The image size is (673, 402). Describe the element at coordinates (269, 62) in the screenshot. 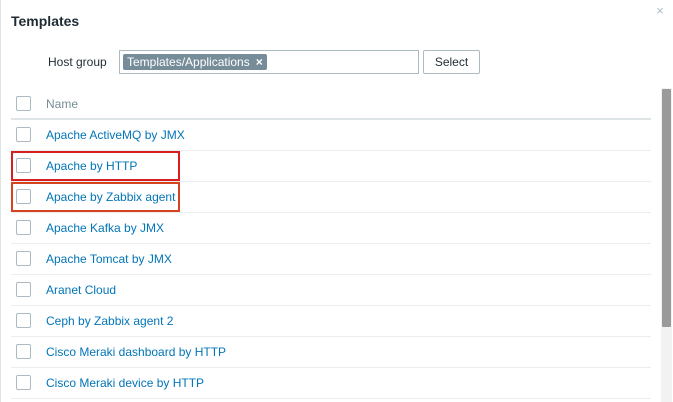

I see `host-group-multiselect: Templates/Applications ×` at that location.